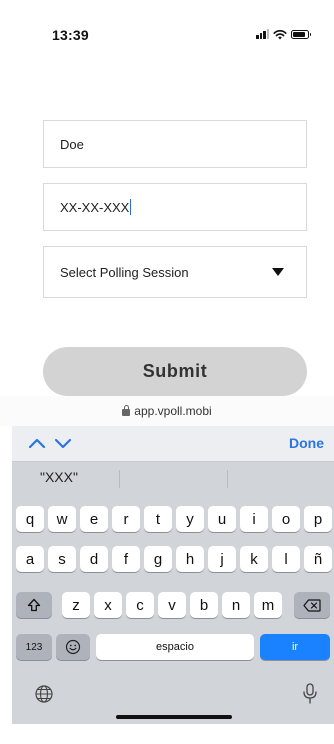 Image resolution: width=334 pixels, height=744 pixels. What do you see at coordinates (76, 605) in the screenshot?
I see `key-z: z` at bounding box center [76, 605].